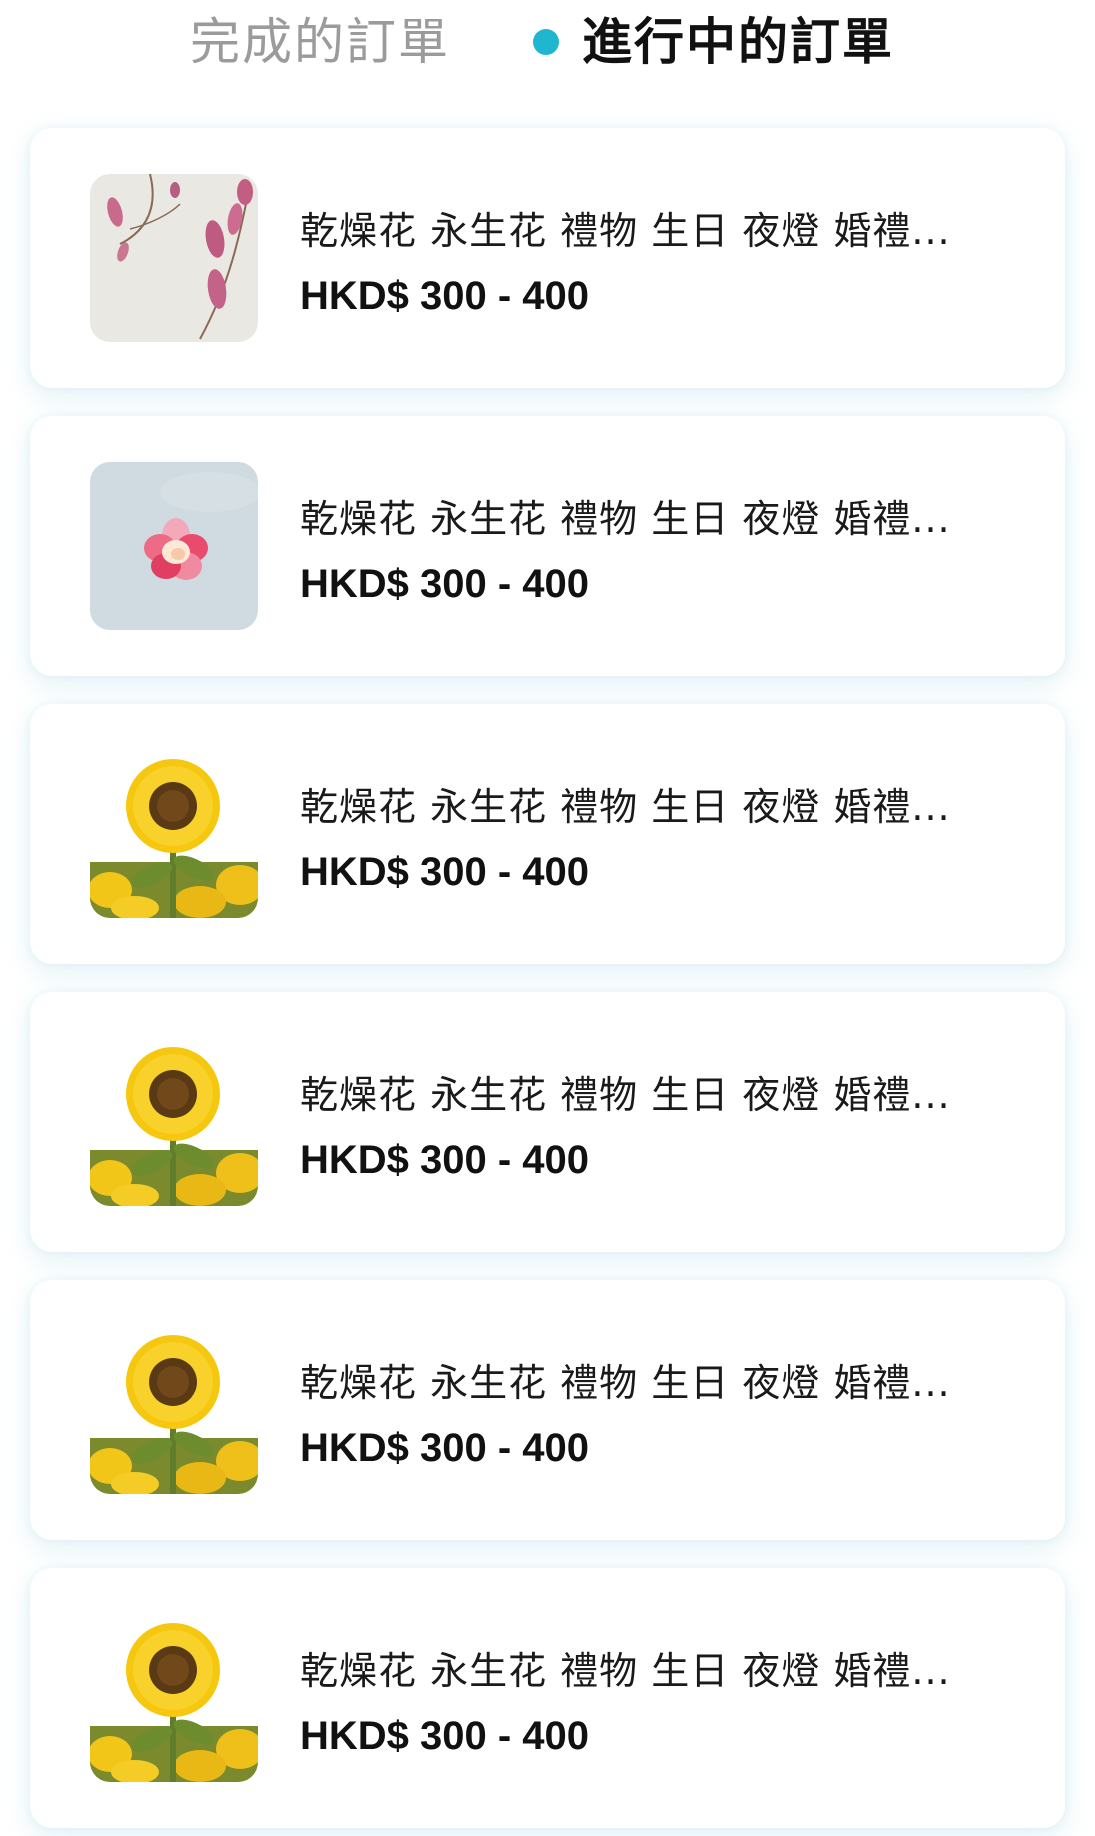  I want to click on active-tab-indicator-dot, so click(546, 42).